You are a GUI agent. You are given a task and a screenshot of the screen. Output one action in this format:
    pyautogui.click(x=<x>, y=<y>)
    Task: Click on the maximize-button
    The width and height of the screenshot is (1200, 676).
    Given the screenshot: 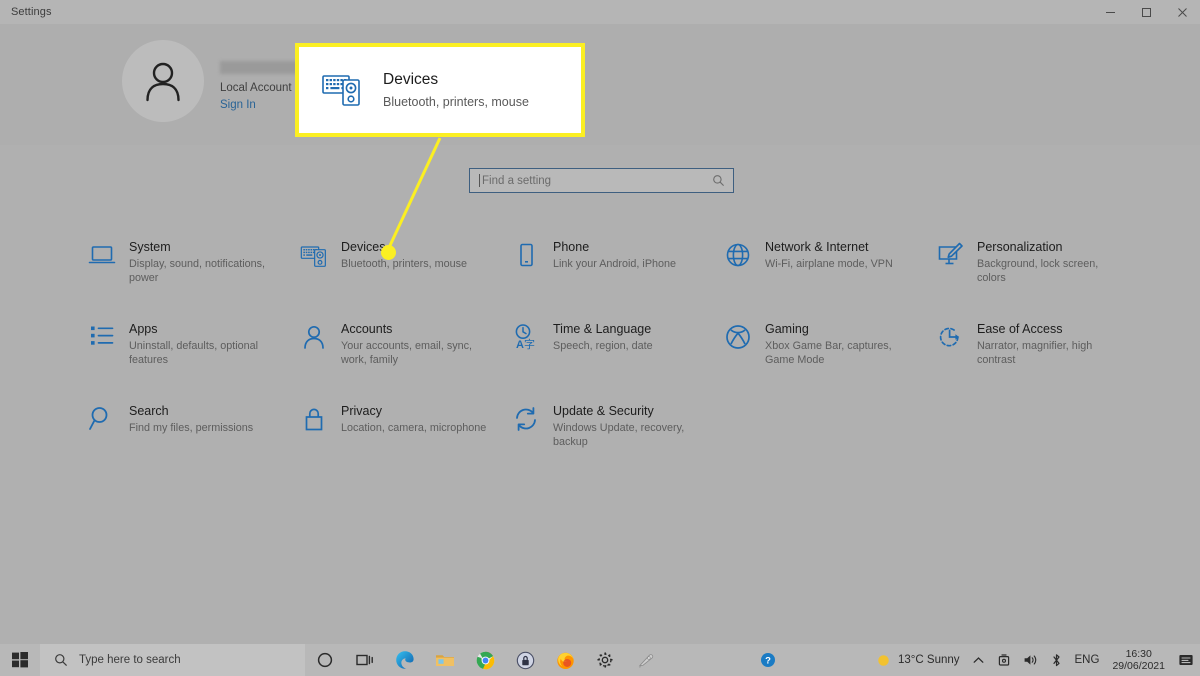 What is the action you would take?
    pyautogui.click(x=1146, y=12)
    